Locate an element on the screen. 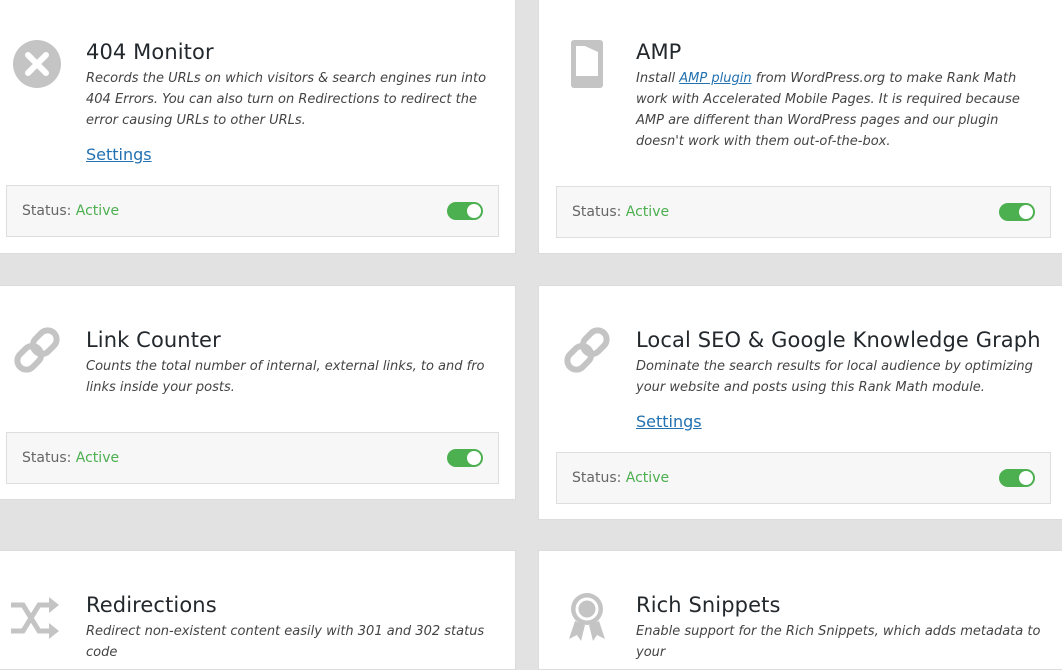  module-title: AMP is located at coordinates (659, 52).